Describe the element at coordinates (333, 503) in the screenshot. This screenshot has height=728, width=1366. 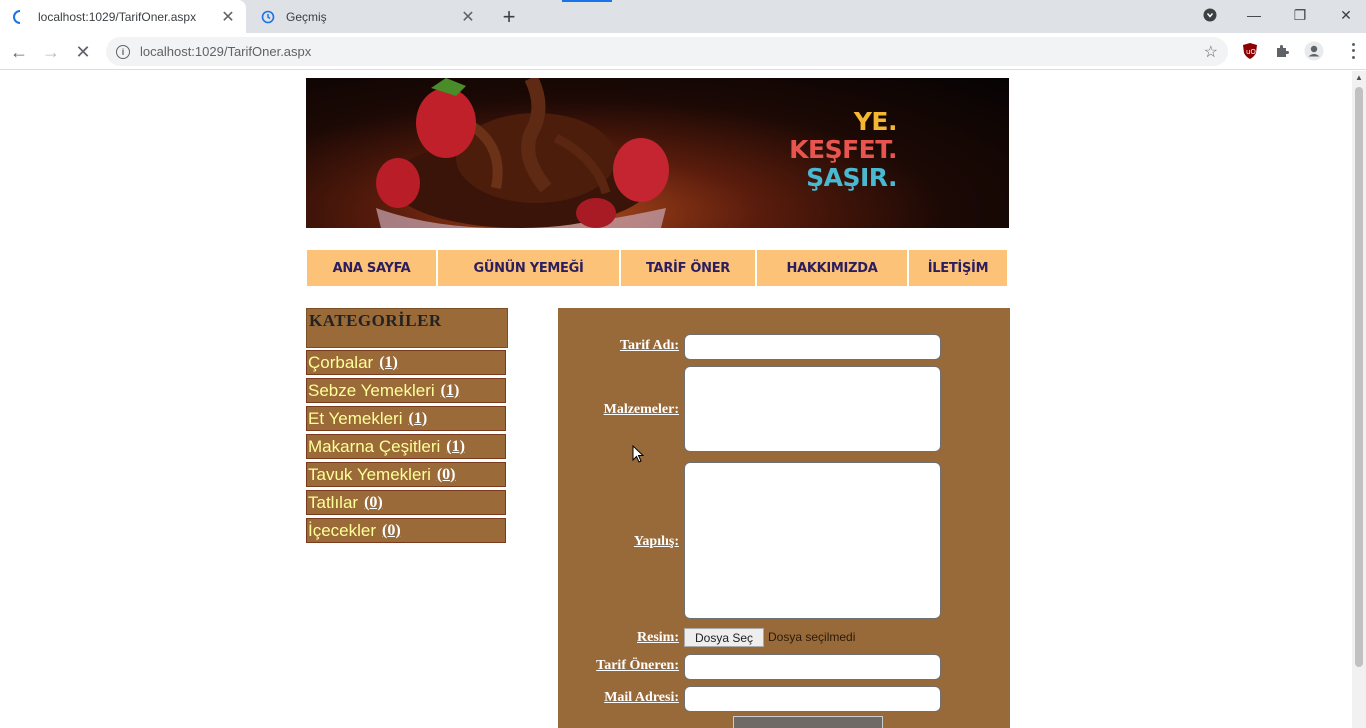
I see `category-label: Tatlılar` at that location.